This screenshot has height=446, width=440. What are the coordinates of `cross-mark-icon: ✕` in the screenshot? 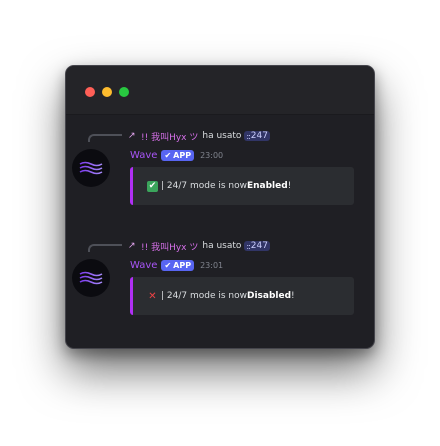 It's located at (152, 296).